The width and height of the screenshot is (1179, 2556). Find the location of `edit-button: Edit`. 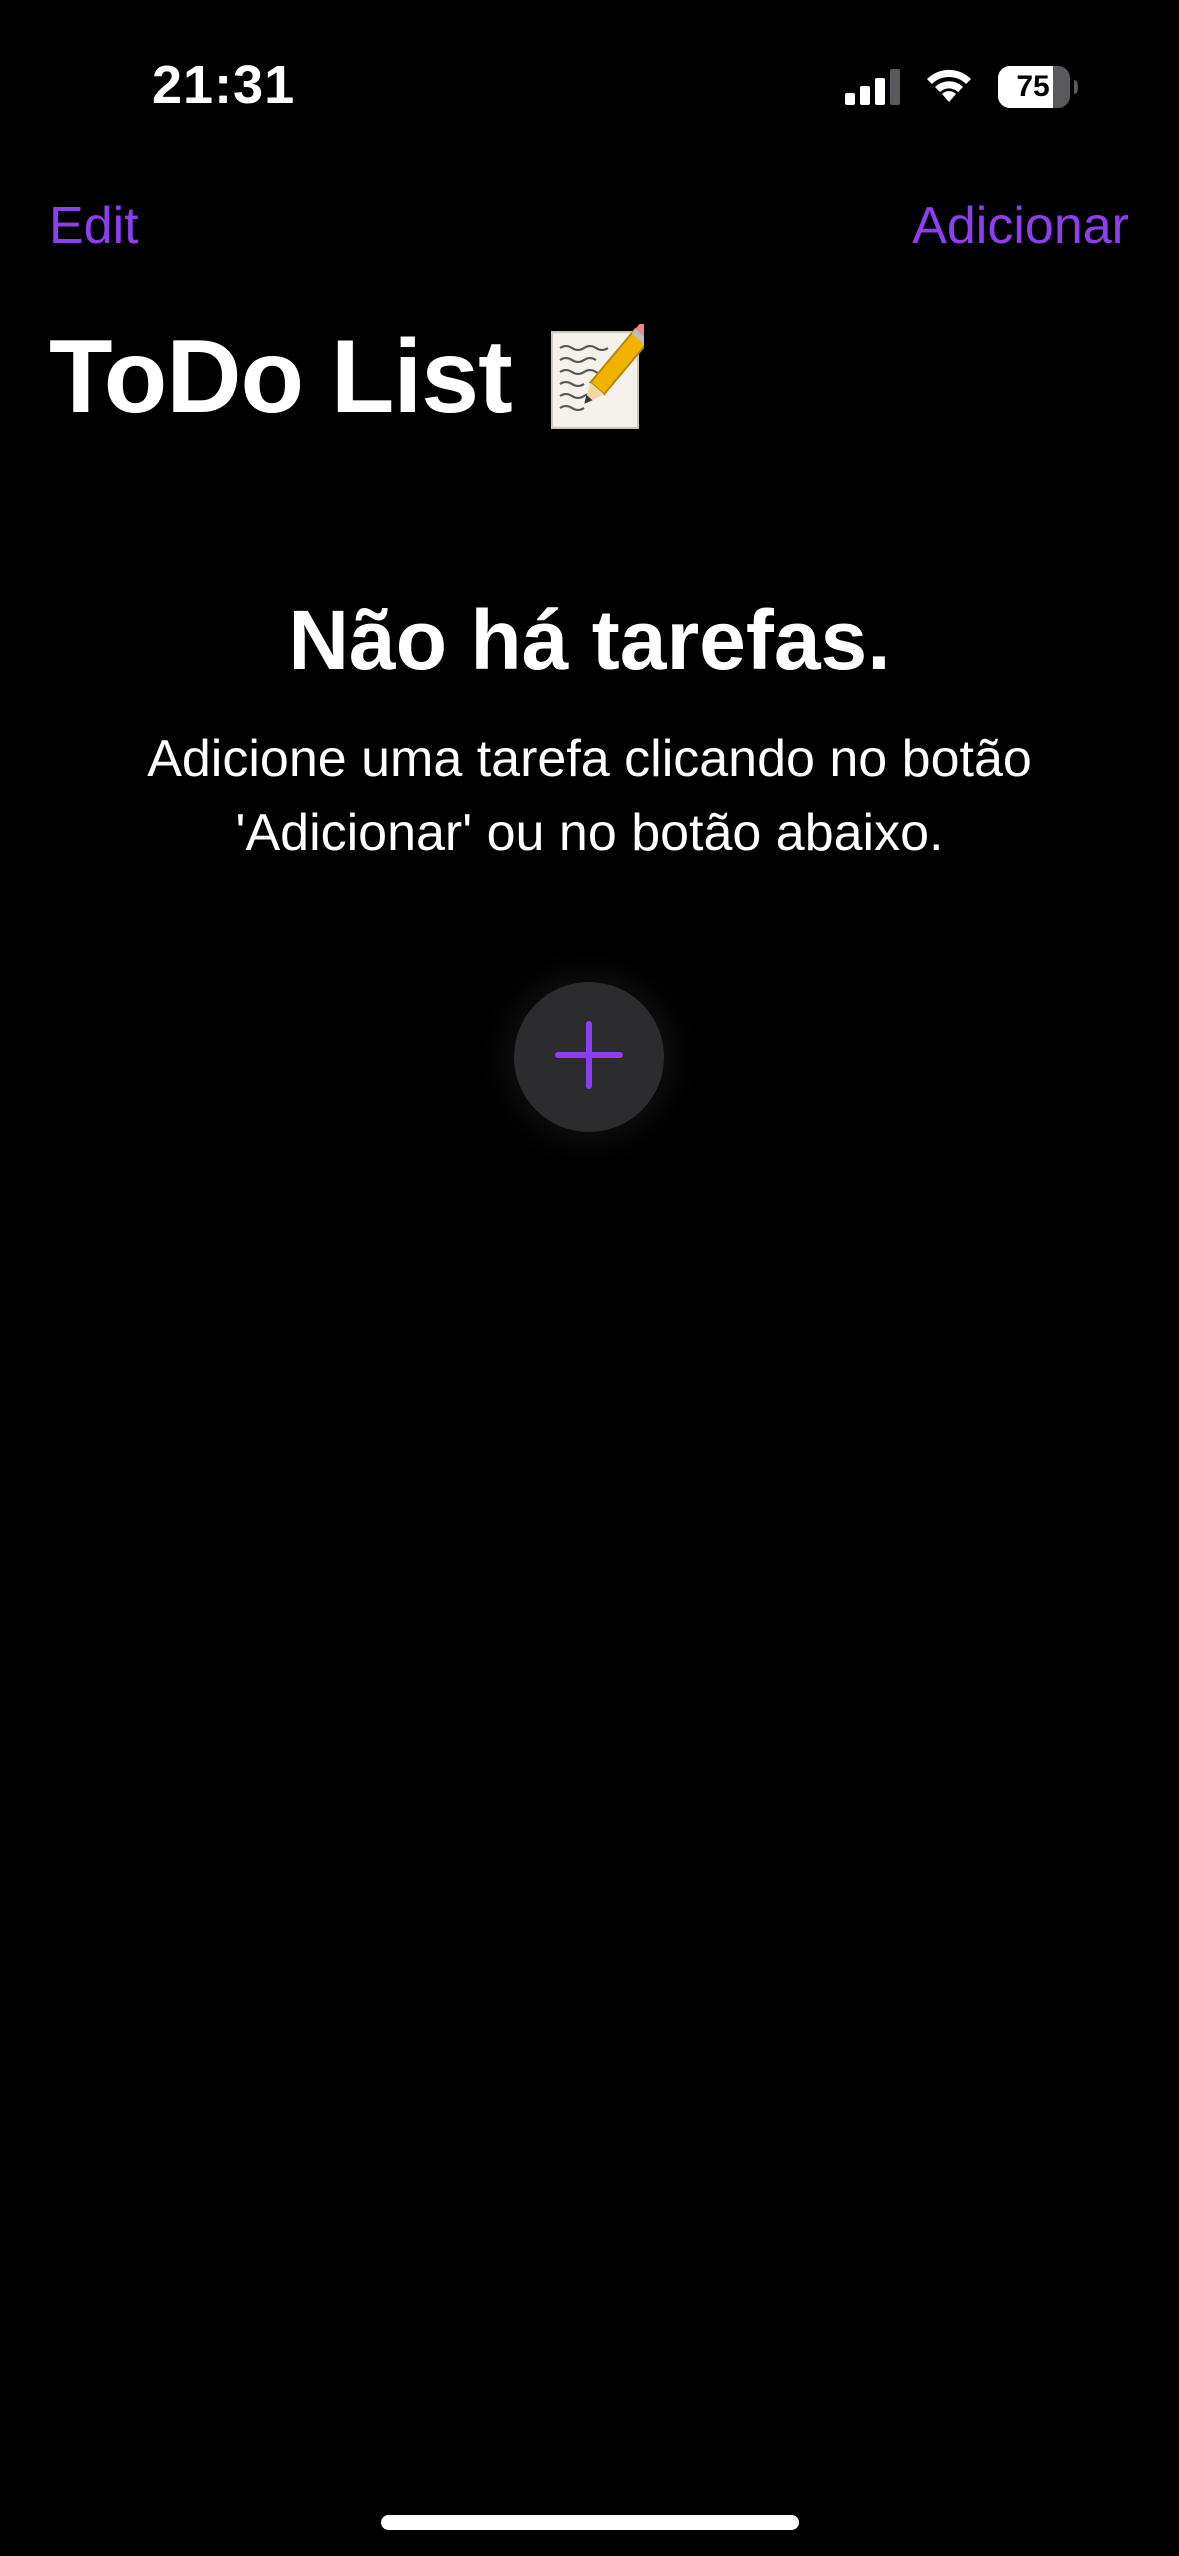

edit-button: Edit is located at coordinates (94, 226).